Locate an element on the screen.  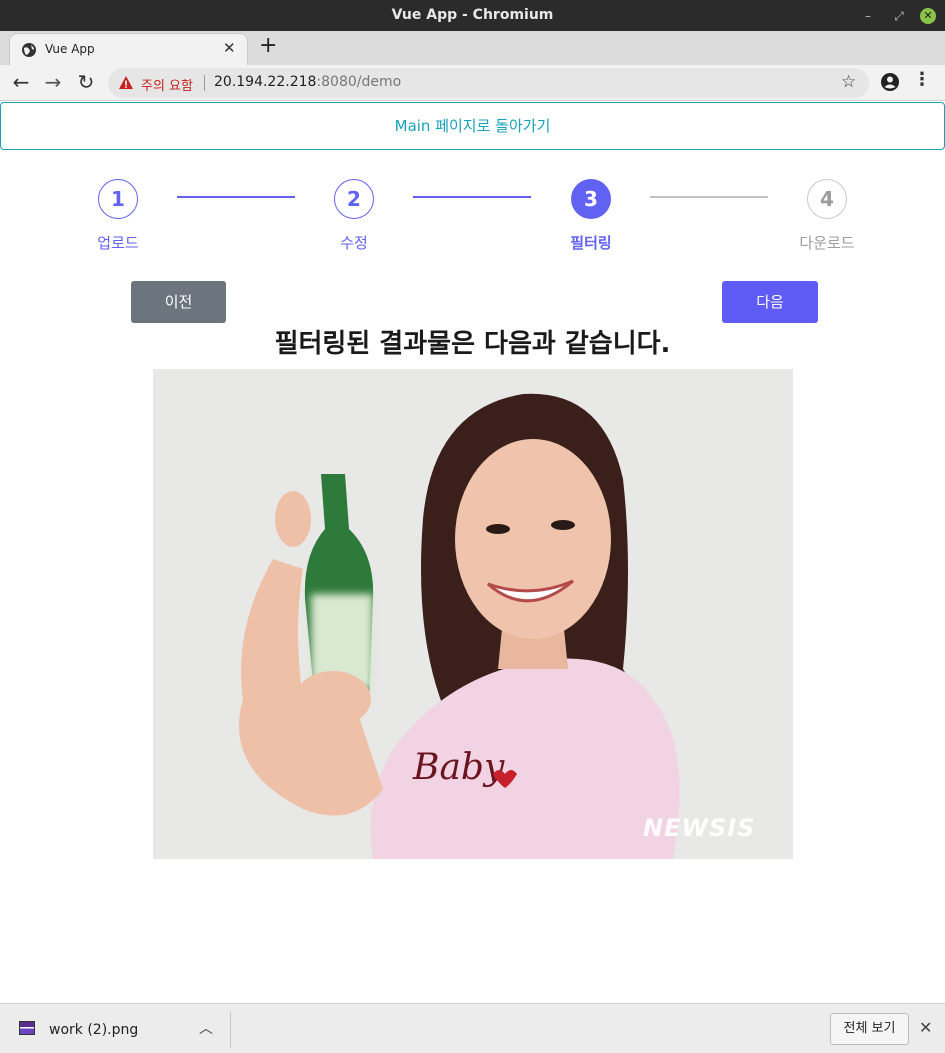
forward-arrow-icon: → is located at coordinates (53, 82).